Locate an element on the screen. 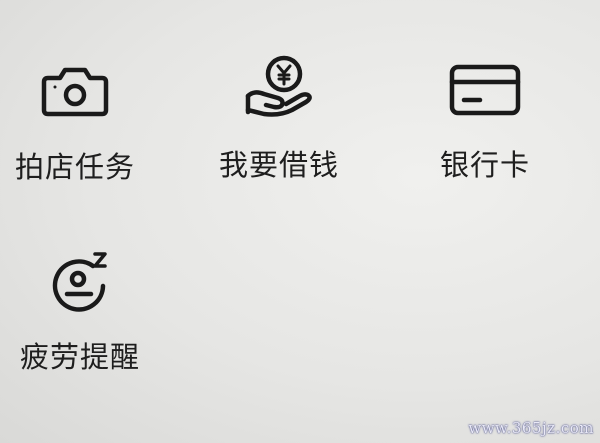  menu-item-shop-task: 拍店任务 is located at coordinates (77, 127).